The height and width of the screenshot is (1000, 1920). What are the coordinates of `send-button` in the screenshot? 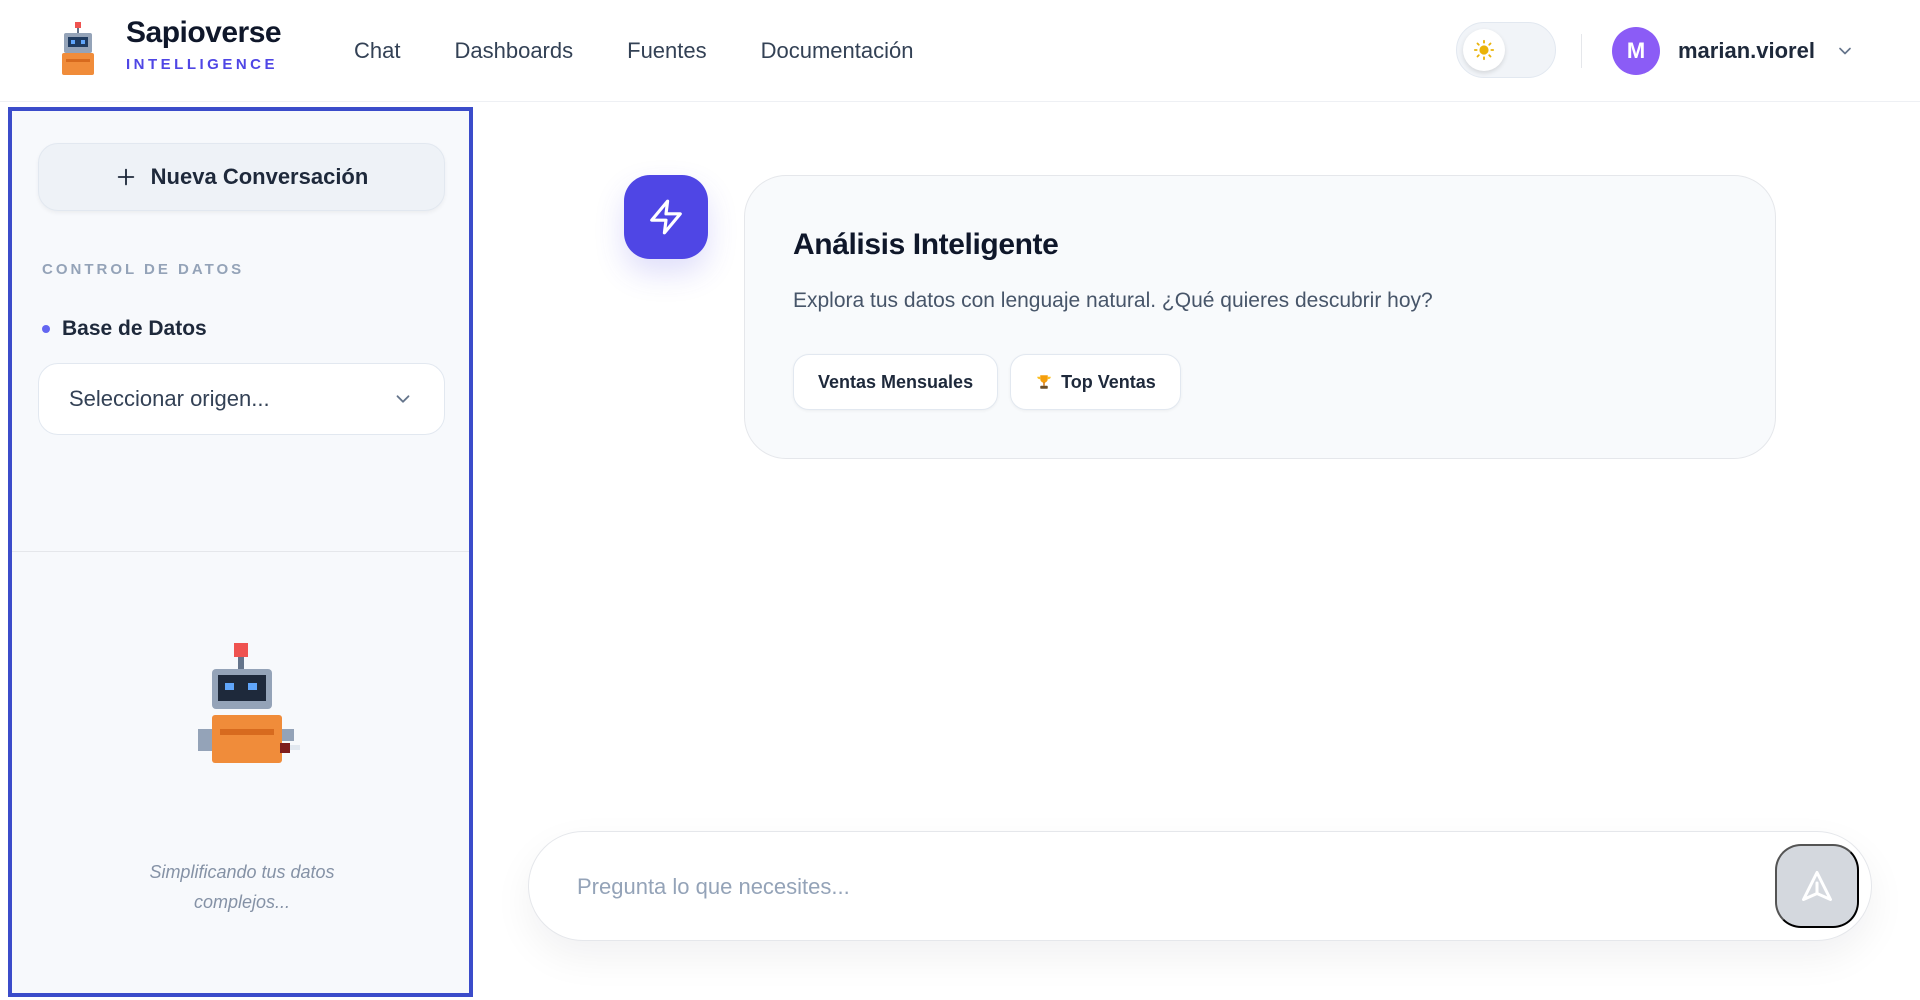 It's located at (1817, 886).